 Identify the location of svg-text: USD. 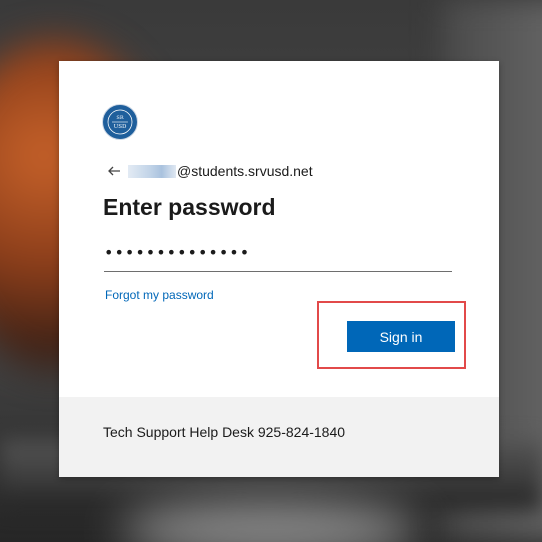
(120, 127).